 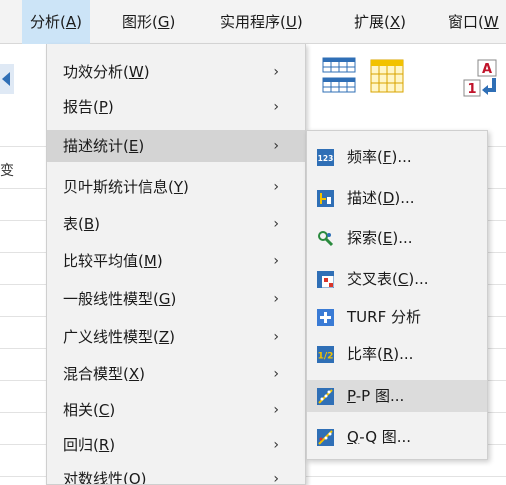 I want to click on svg-text: A, so click(x=487, y=69).